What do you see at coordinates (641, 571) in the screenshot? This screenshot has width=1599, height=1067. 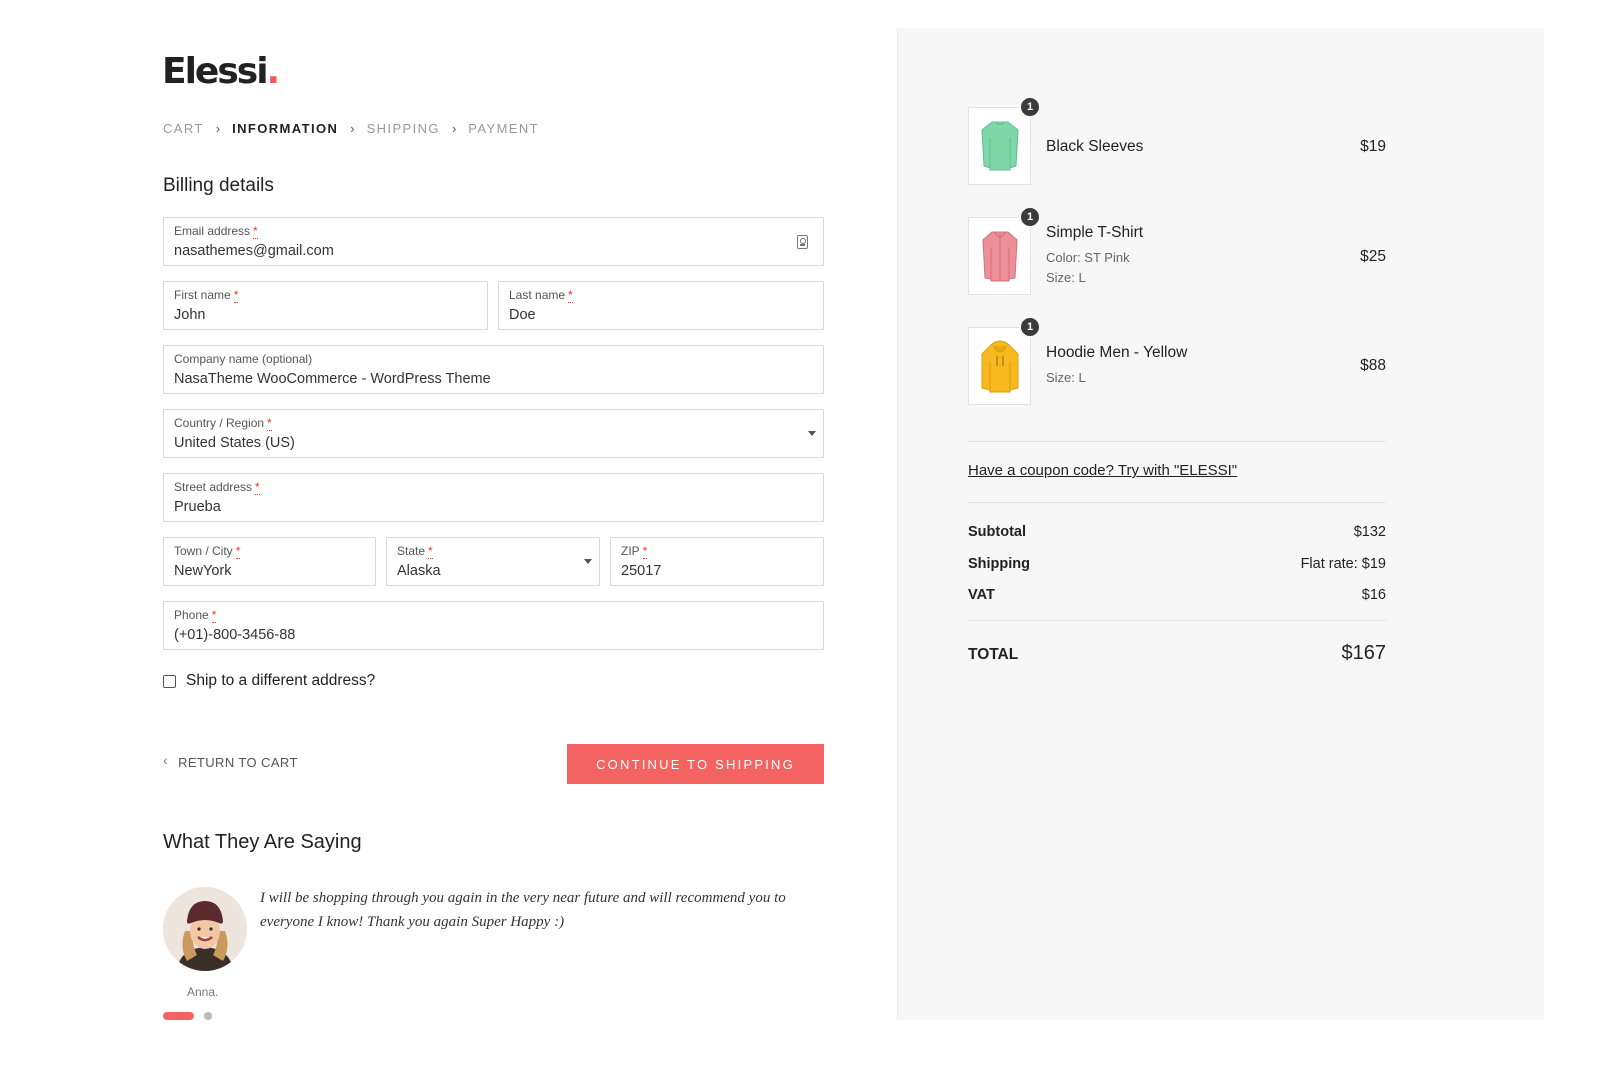 I see `zip-value: 25017` at bounding box center [641, 571].